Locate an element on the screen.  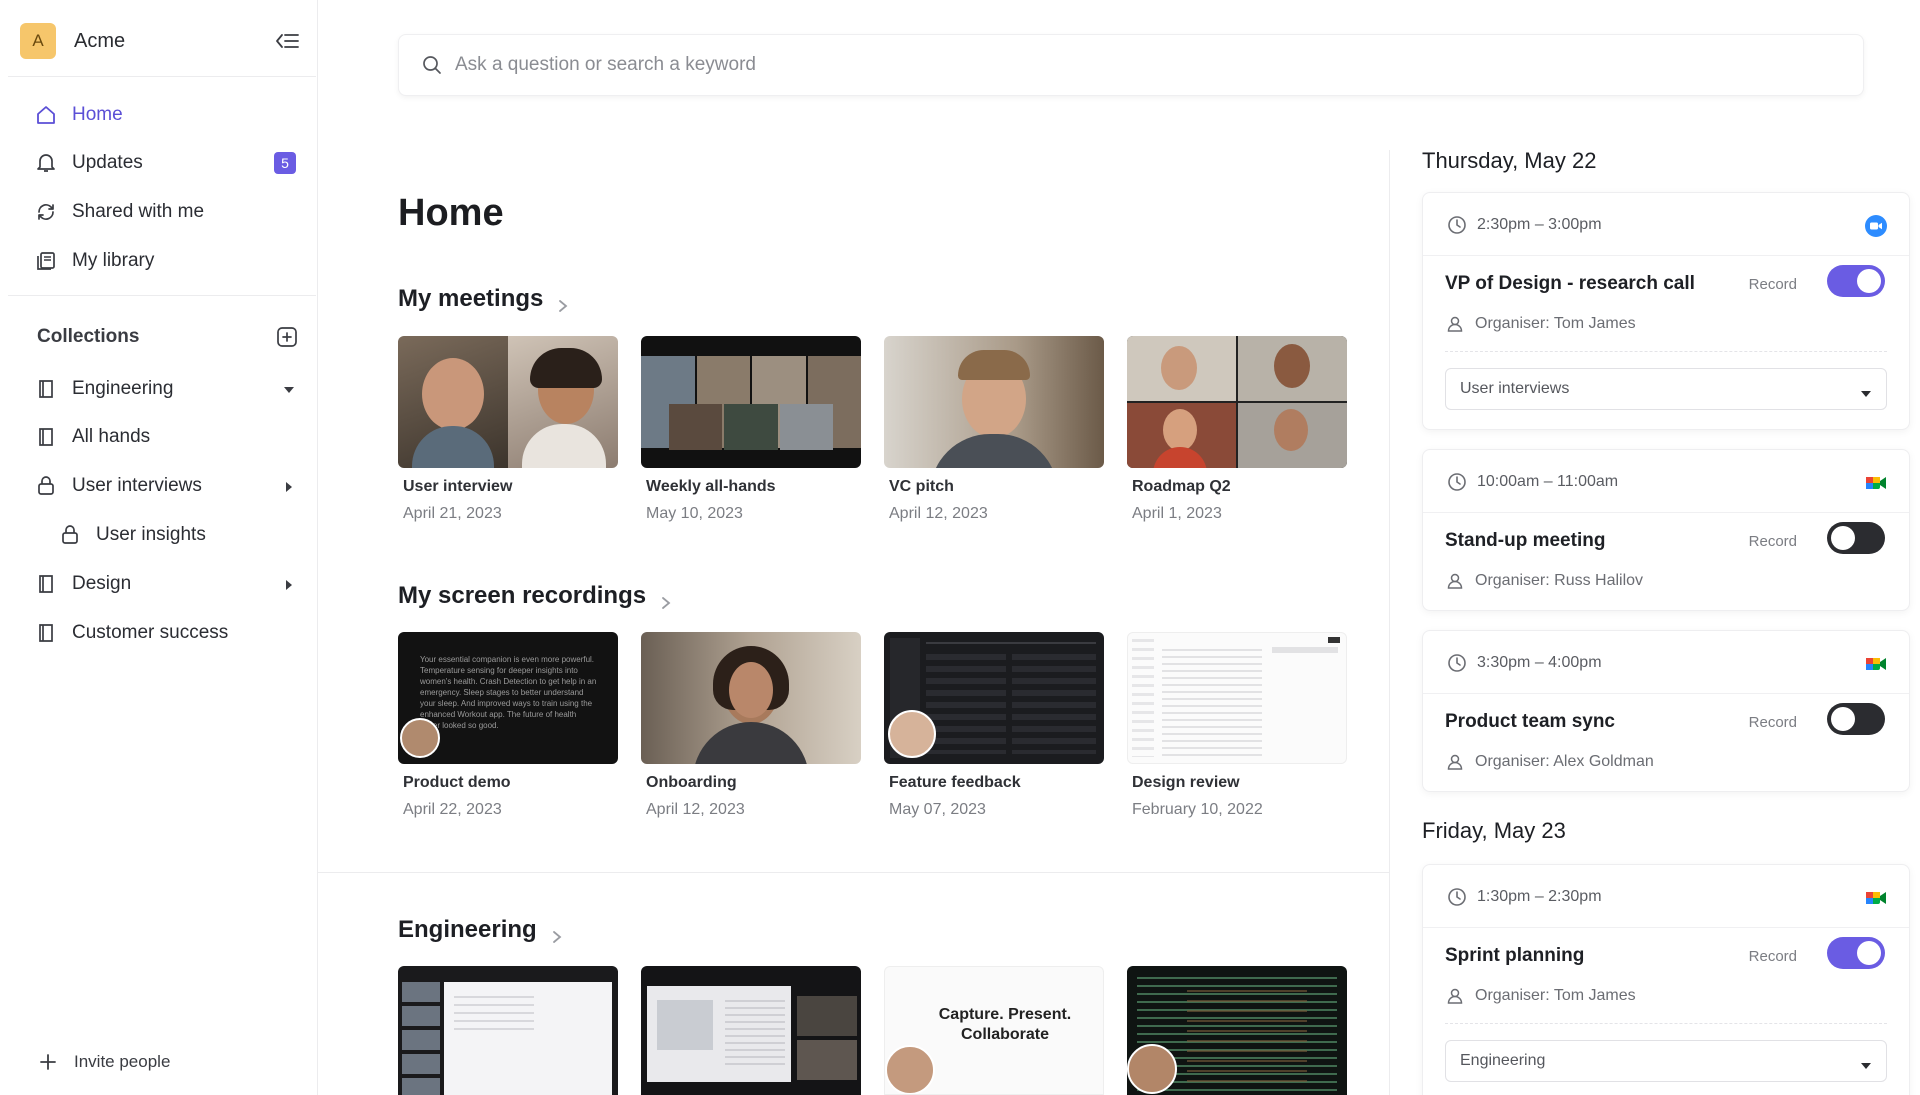
workspace-name: Acme is located at coordinates (100, 40).